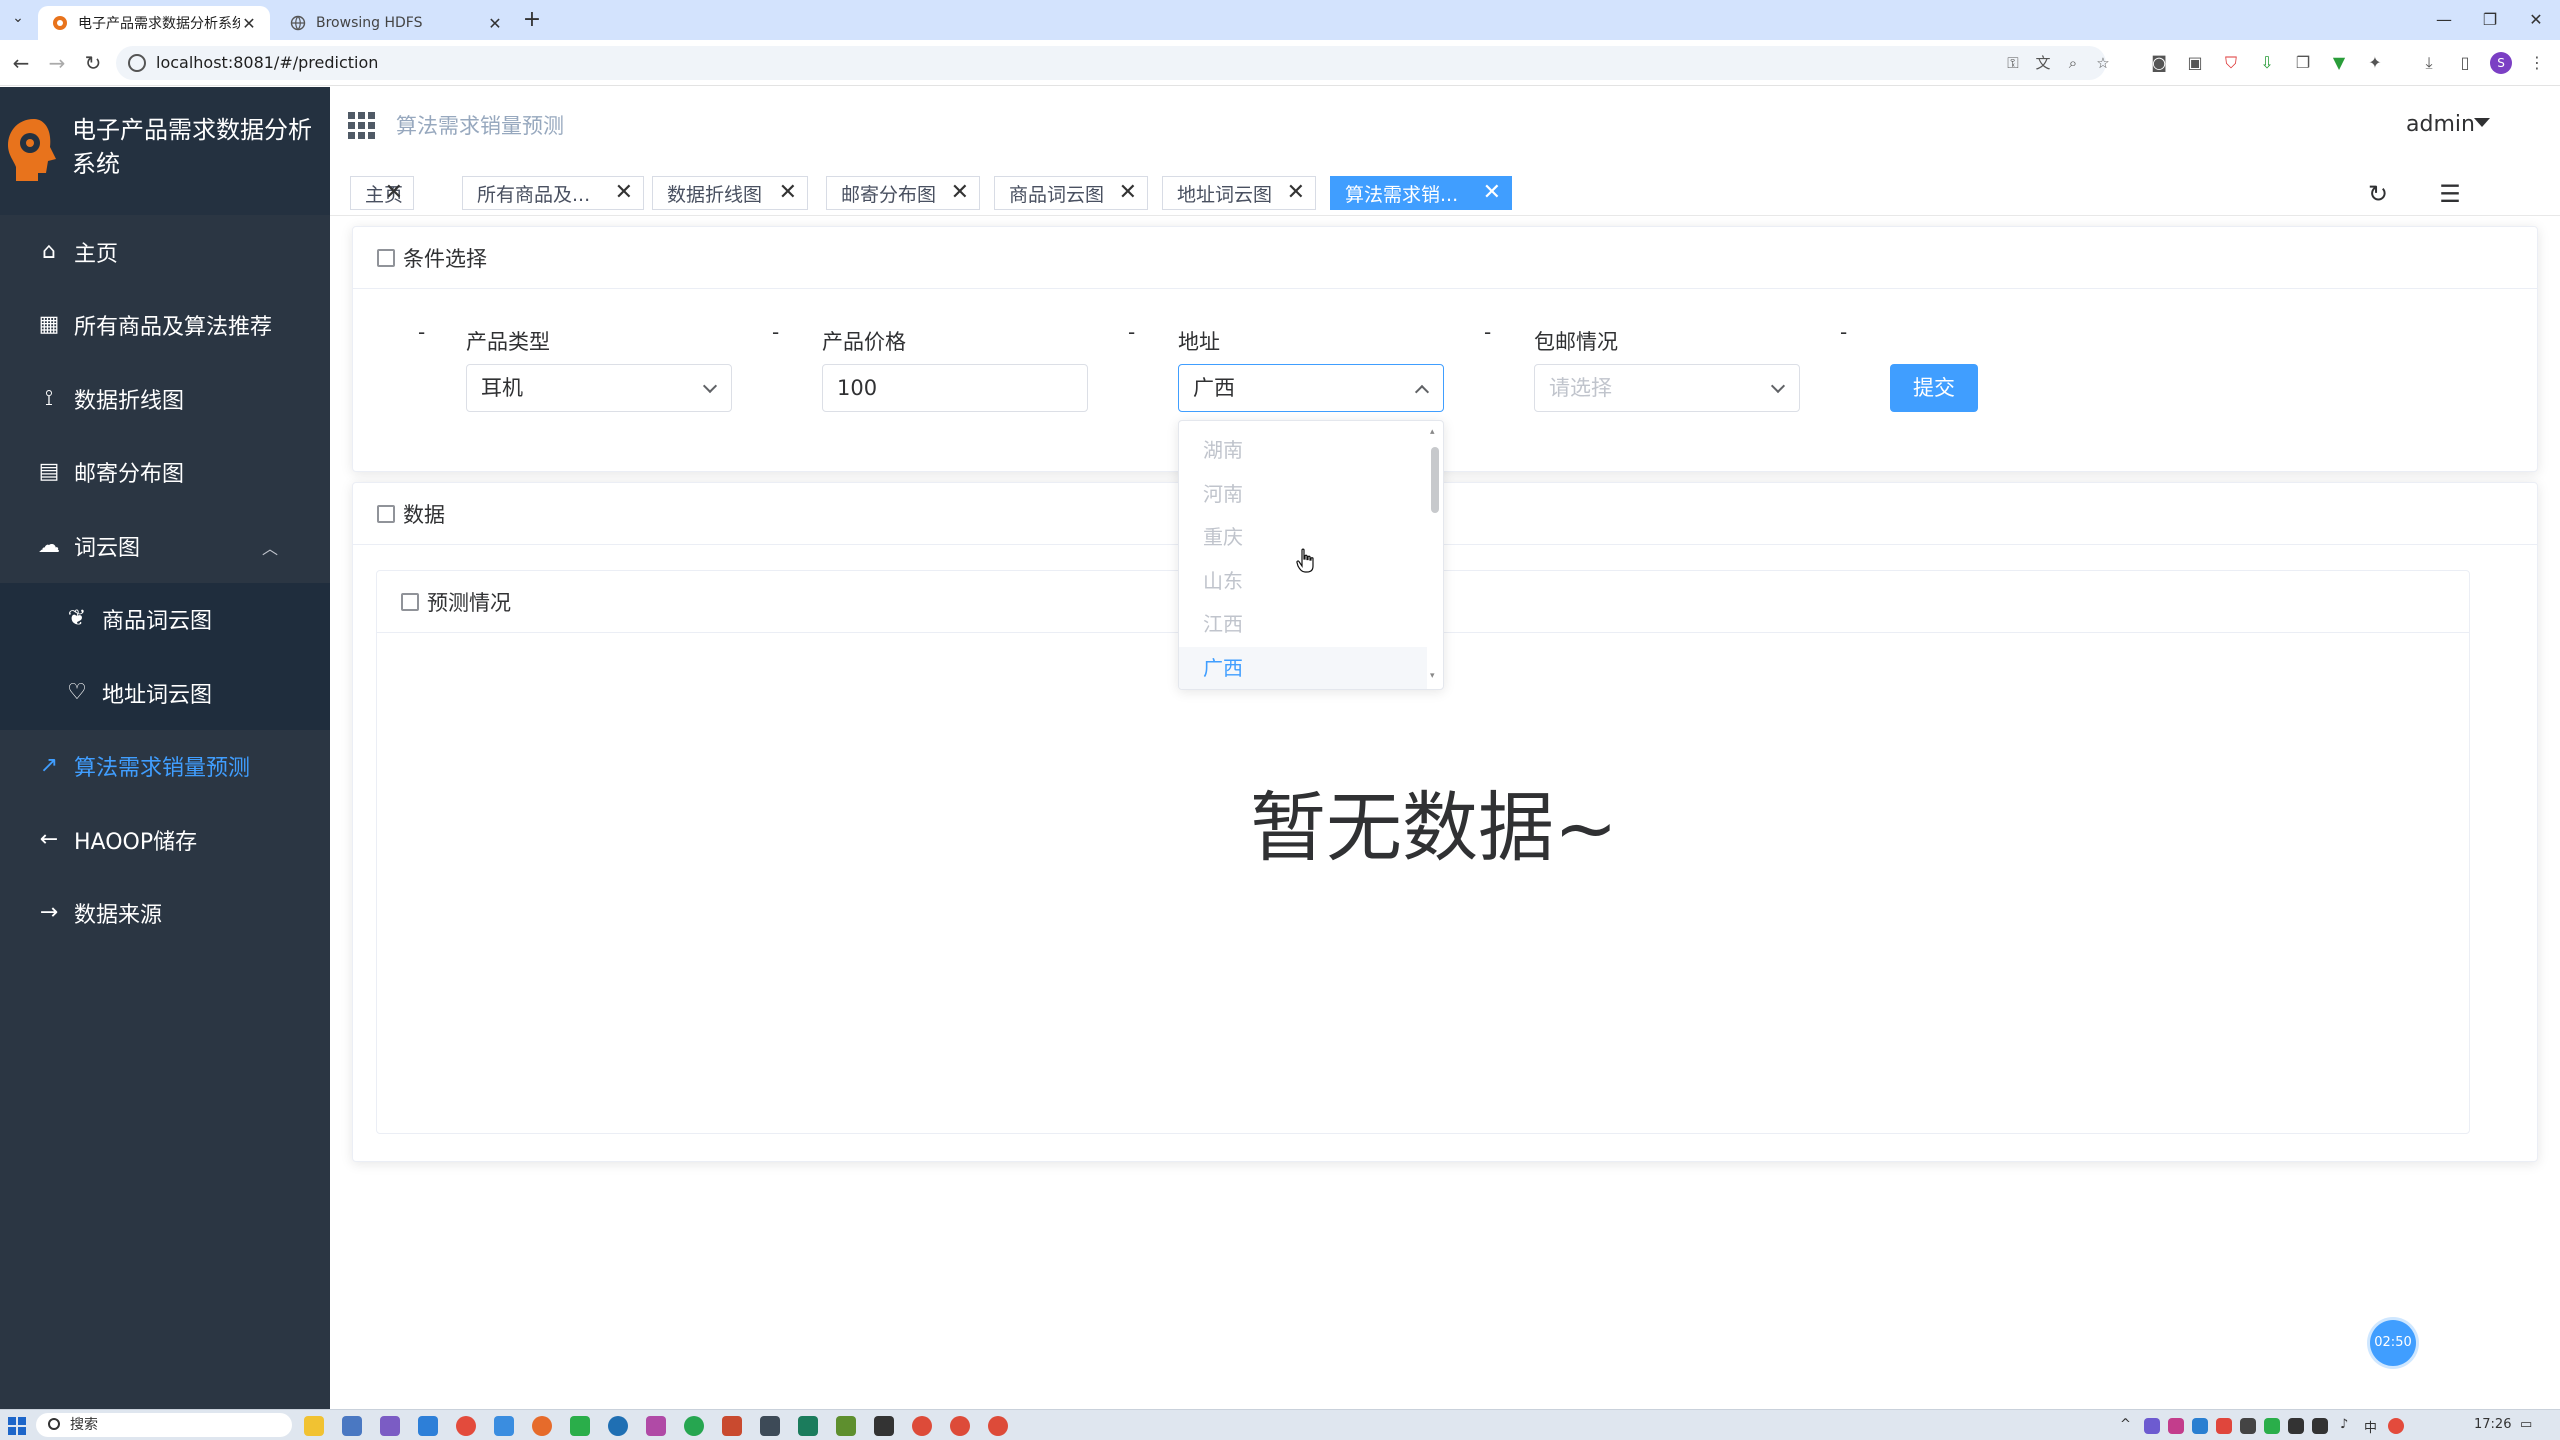 The height and width of the screenshot is (1440, 2560). What do you see at coordinates (2272, 1426) in the screenshot?
I see `tray-wechat-icon` at bounding box center [2272, 1426].